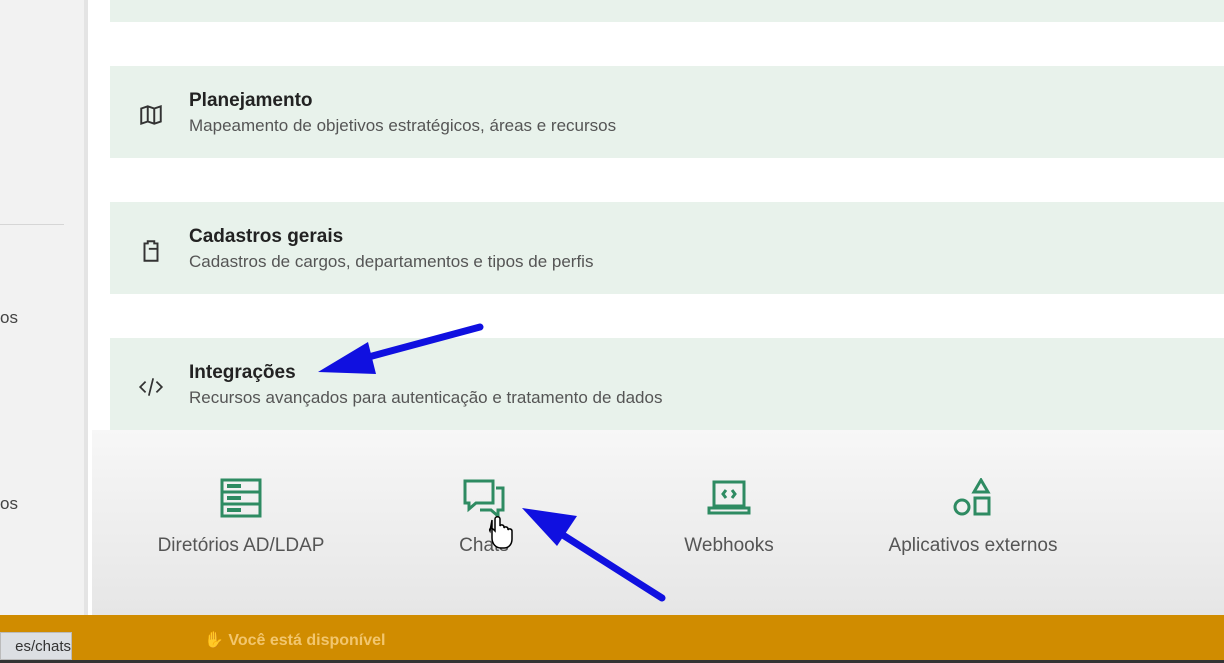 The width and height of the screenshot is (1224, 663). I want to click on laptop-code-icon, so click(729, 497).